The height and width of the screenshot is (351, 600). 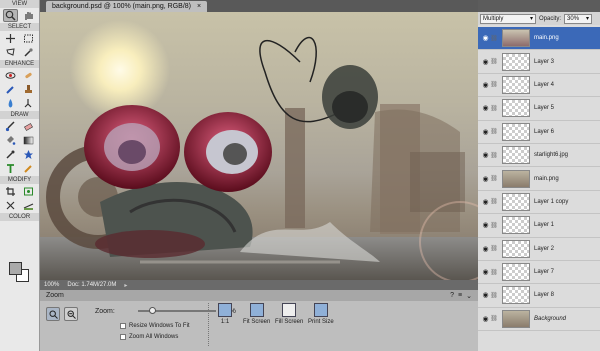 I want to click on zoom-slider, so click(x=177, y=310).